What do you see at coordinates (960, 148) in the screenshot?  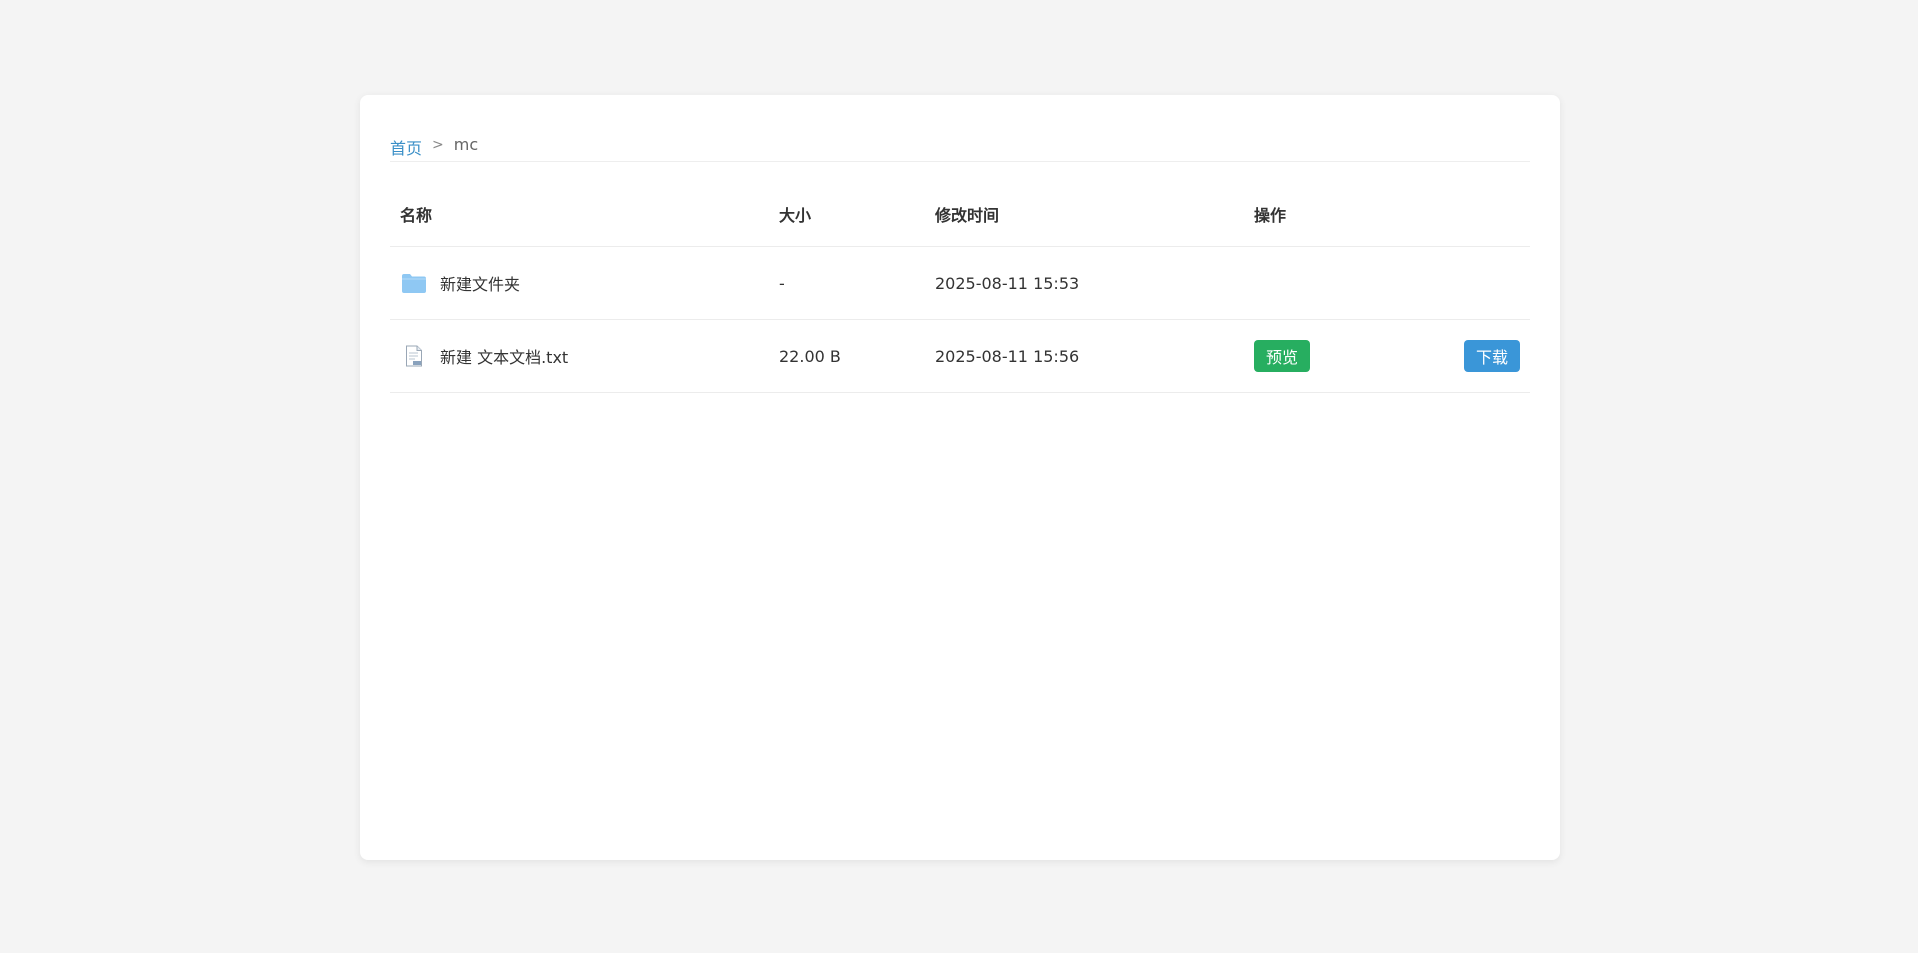 I see `breadcrumb: 首页 > mc` at bounding box center [960, 148].